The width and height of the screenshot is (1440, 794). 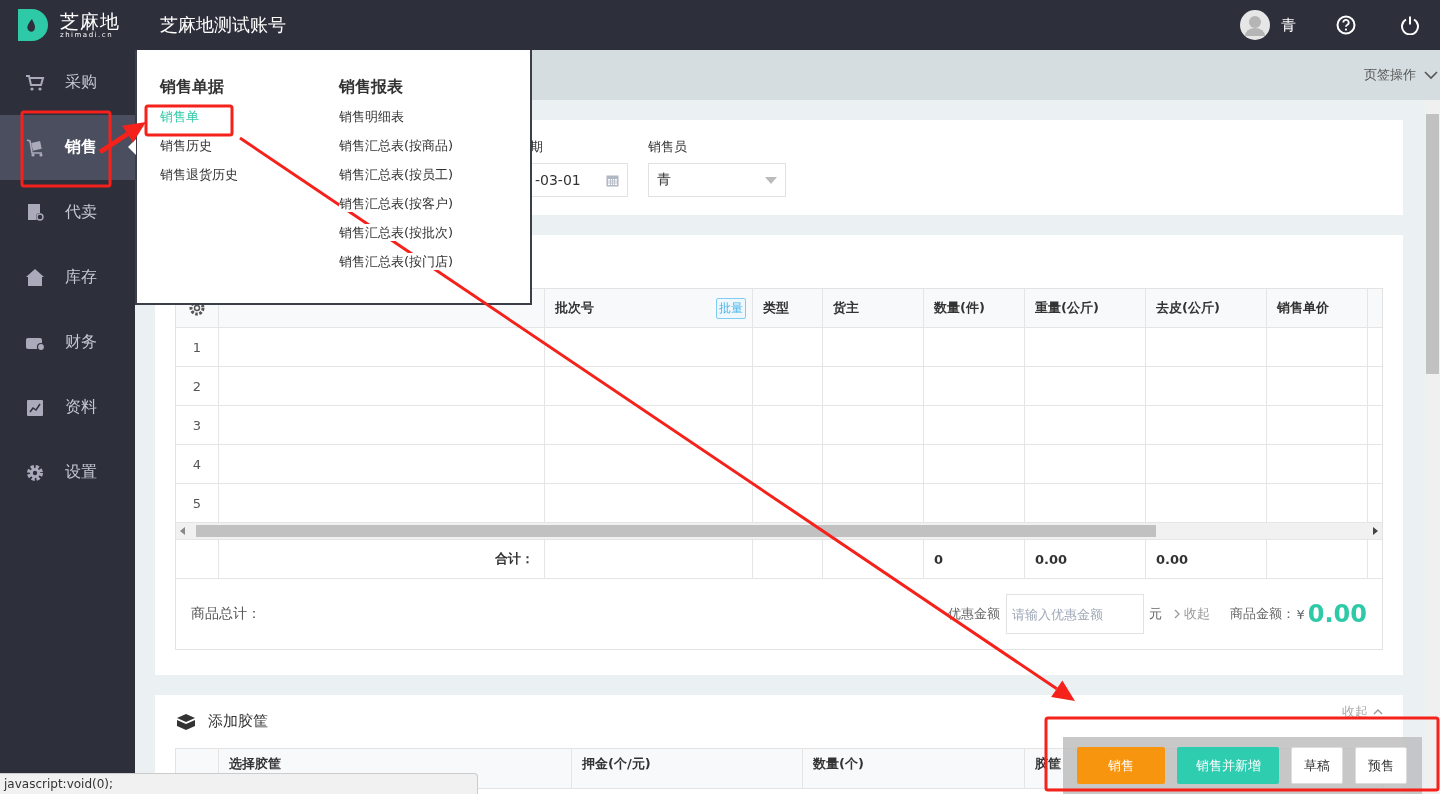 I want to click on account-title: 芝麻地测试账号, so click(x=223, y=25).